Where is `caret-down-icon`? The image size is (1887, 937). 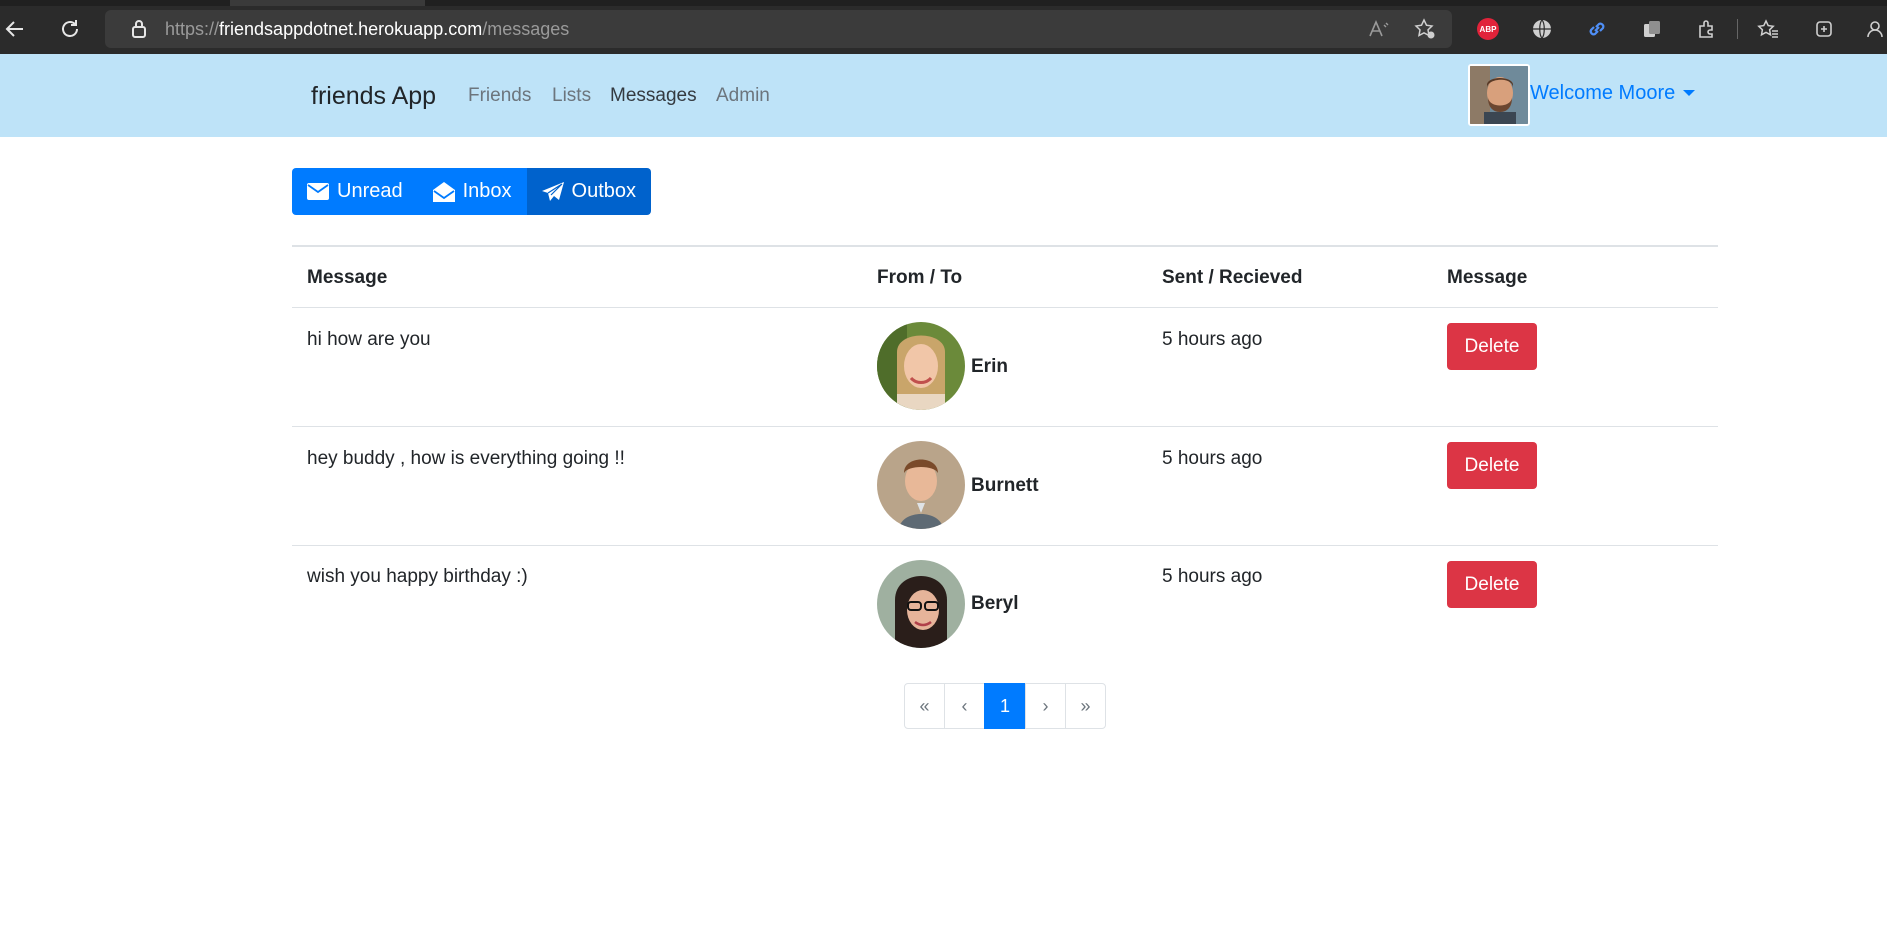
caret-down-icon is located at coordinates (1689, 93).